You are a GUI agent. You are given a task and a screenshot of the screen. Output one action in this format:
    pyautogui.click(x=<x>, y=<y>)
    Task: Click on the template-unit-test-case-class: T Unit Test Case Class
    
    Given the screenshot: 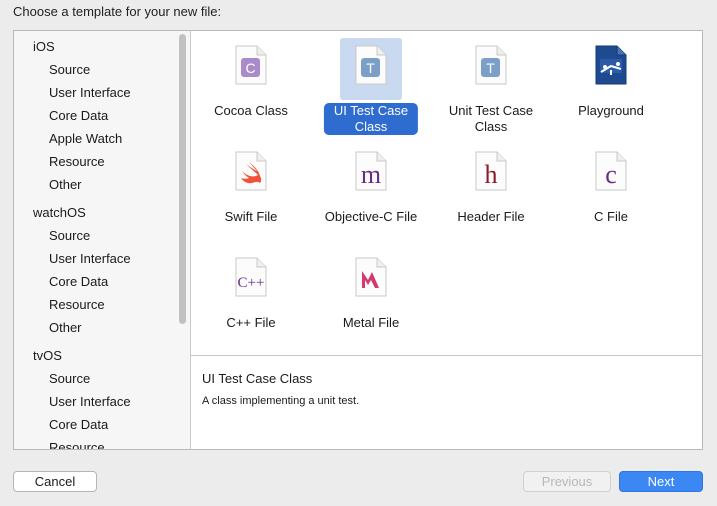 What is the action you would take?
    pyautogui.click(x=491, y=87)
    